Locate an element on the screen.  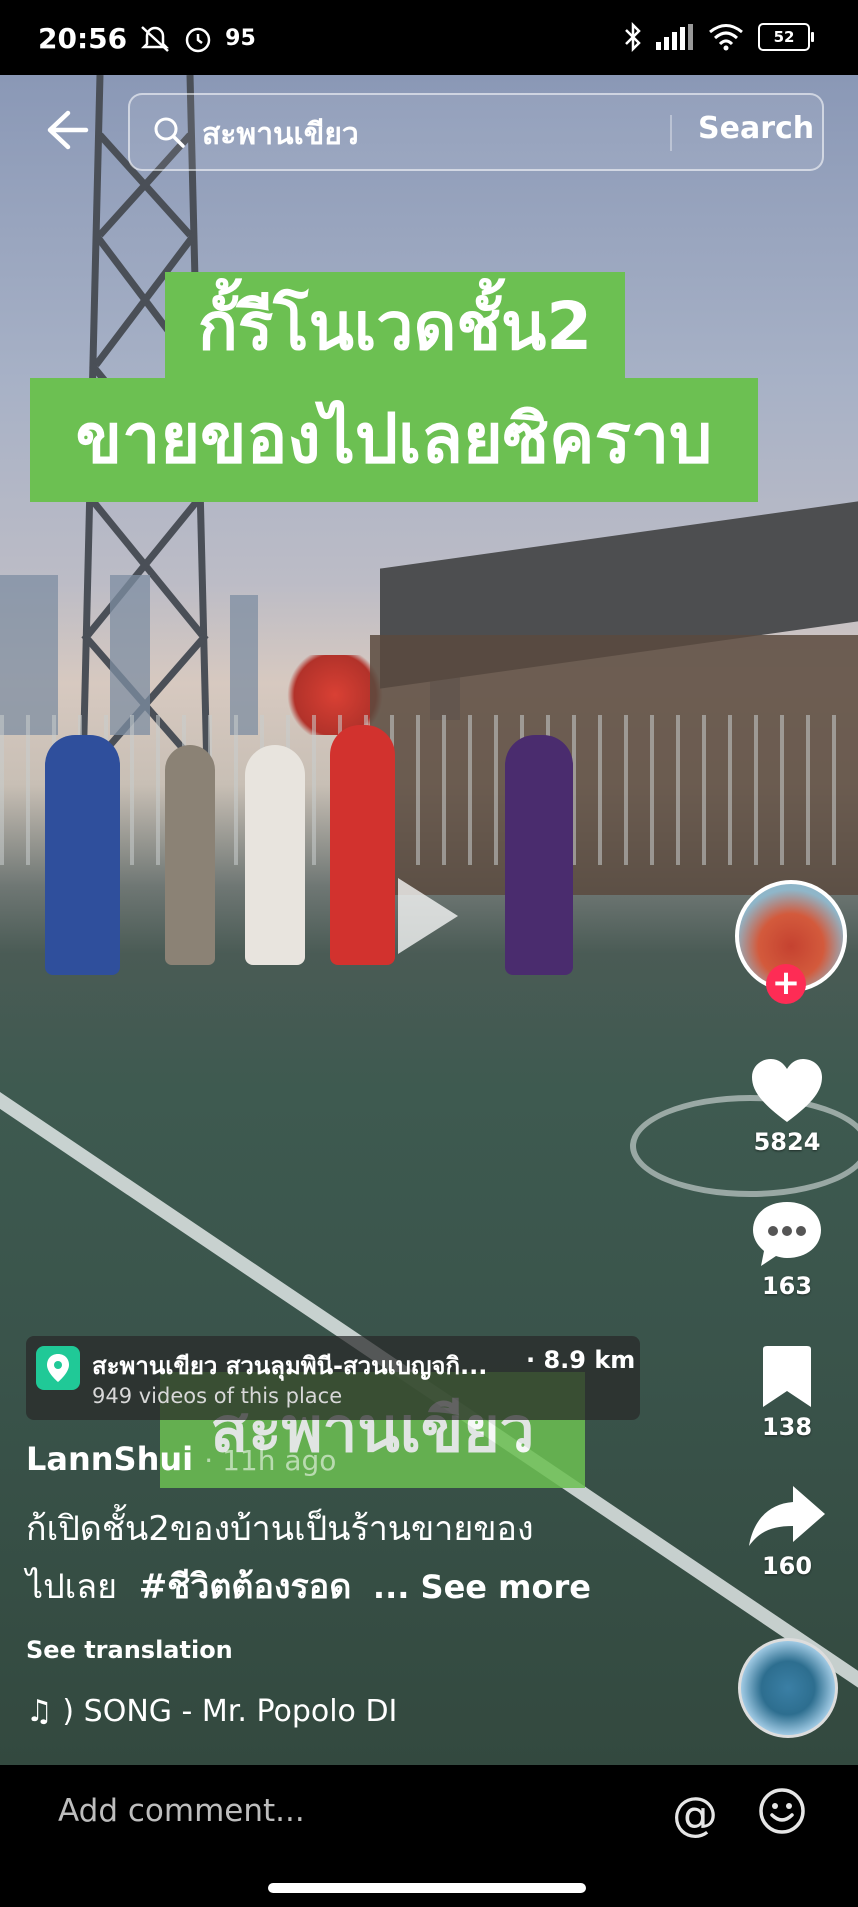
see-more-link: ... See more is located at coordinates (482, 1587).